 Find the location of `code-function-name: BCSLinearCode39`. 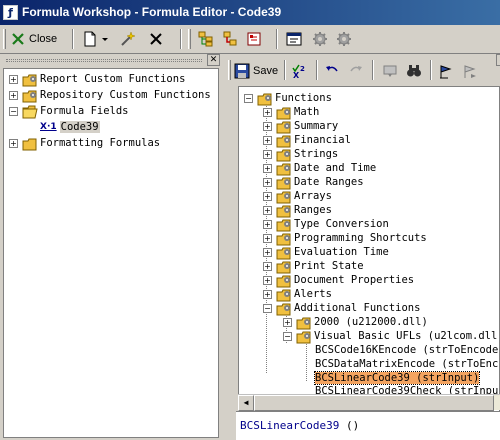

code-function-name: BCSLinearCode39 is located at coordinates (290, 425).